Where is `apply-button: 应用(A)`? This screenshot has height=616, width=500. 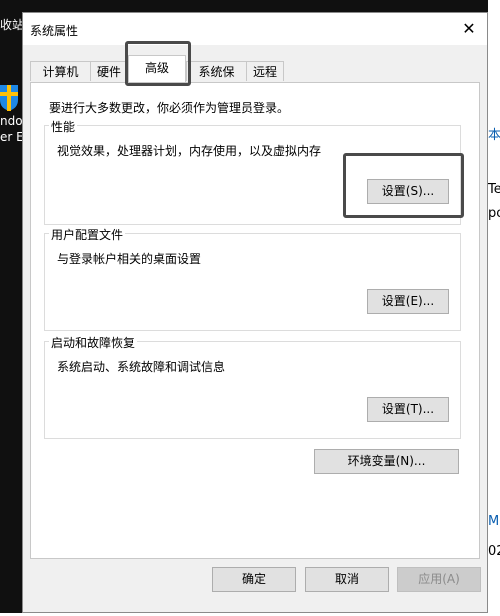 apply-button: 应用(A) is located at coordinates (439, 579).